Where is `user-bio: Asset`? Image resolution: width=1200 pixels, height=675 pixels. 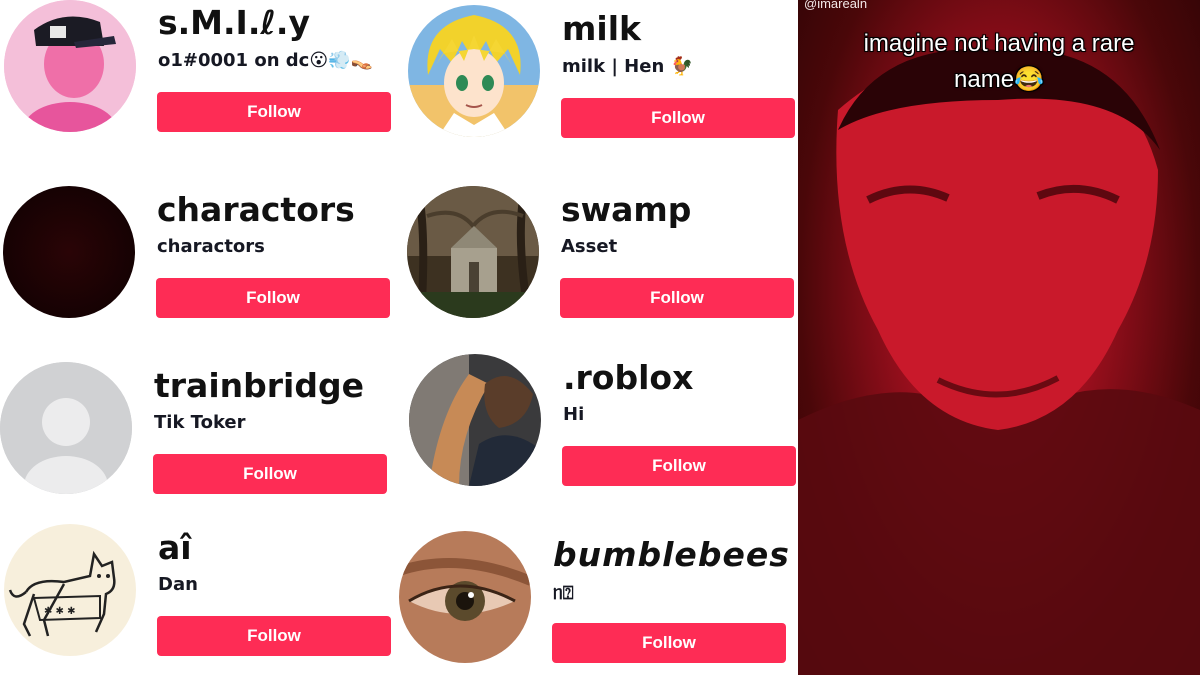 user-bio: Asset is located at coordinates (589, 246).